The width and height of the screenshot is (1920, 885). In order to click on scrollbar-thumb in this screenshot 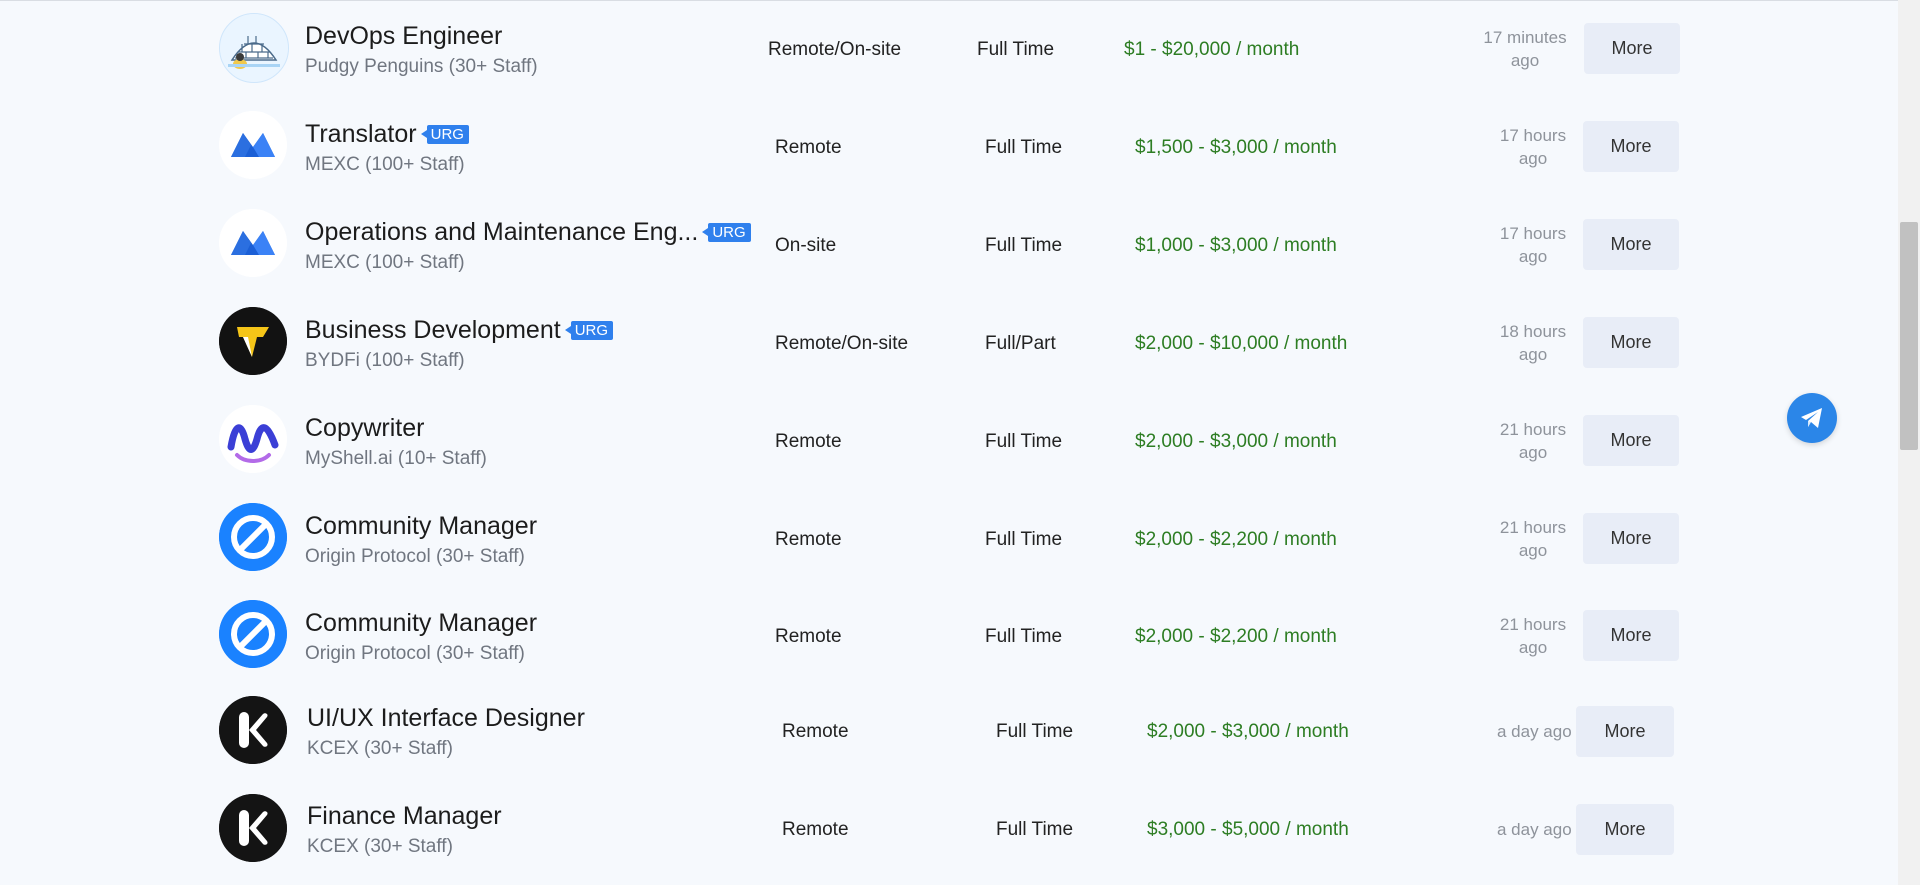, I will do `click(1909, 336)`.